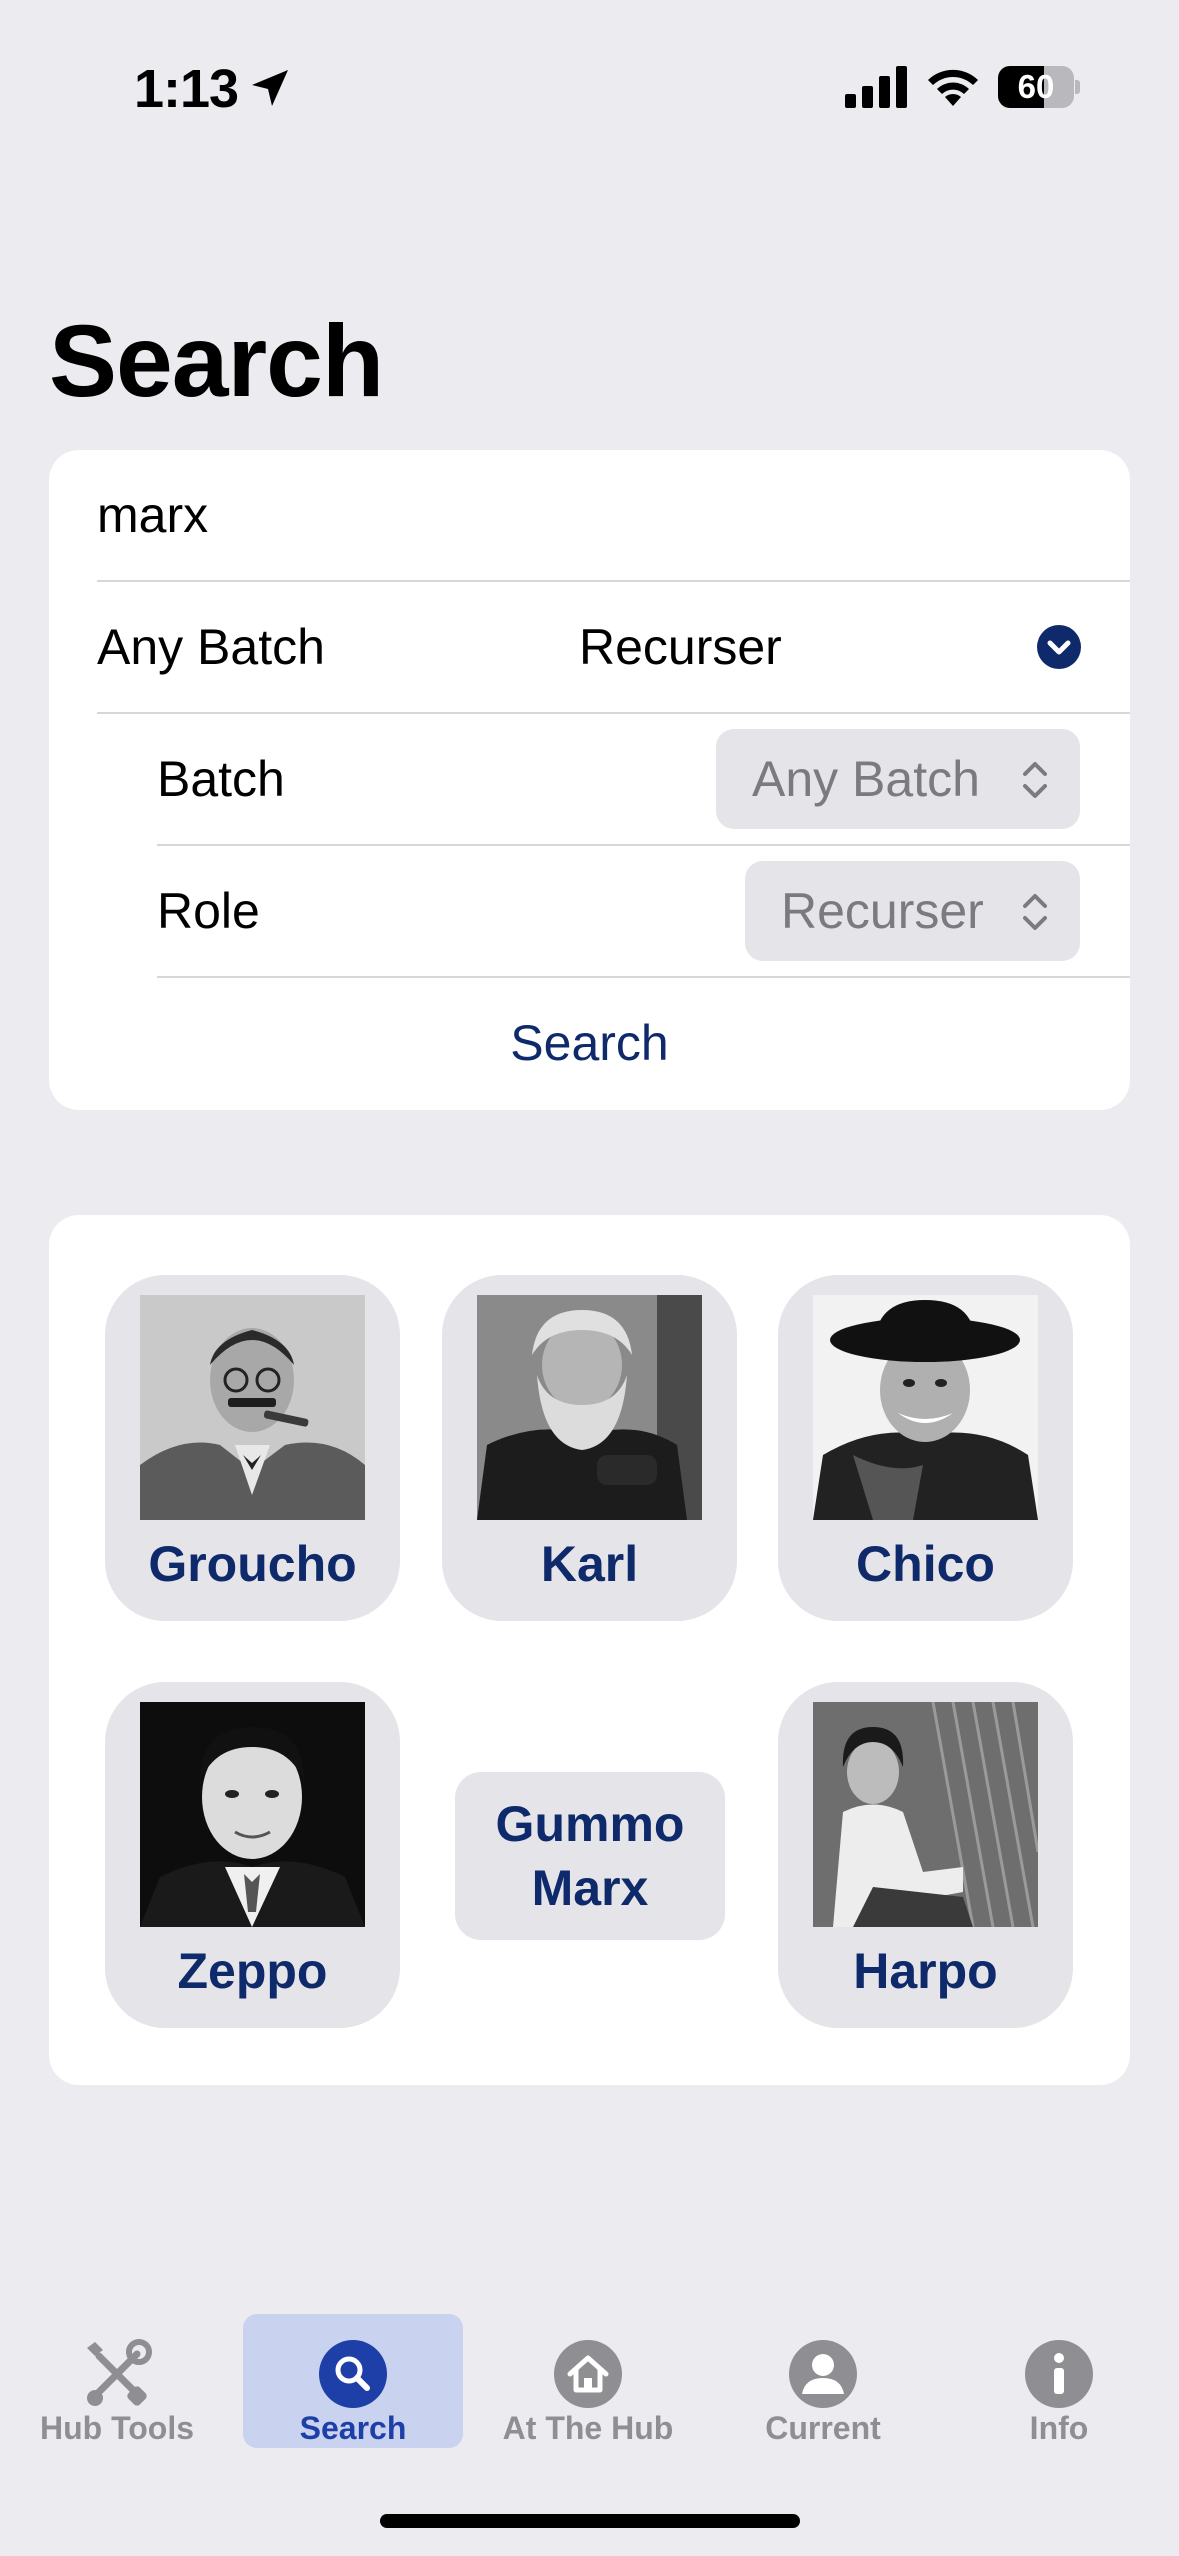 This screenshot has width=1179, height=2556. I want to click on home-indicator, so click(590, 2521).